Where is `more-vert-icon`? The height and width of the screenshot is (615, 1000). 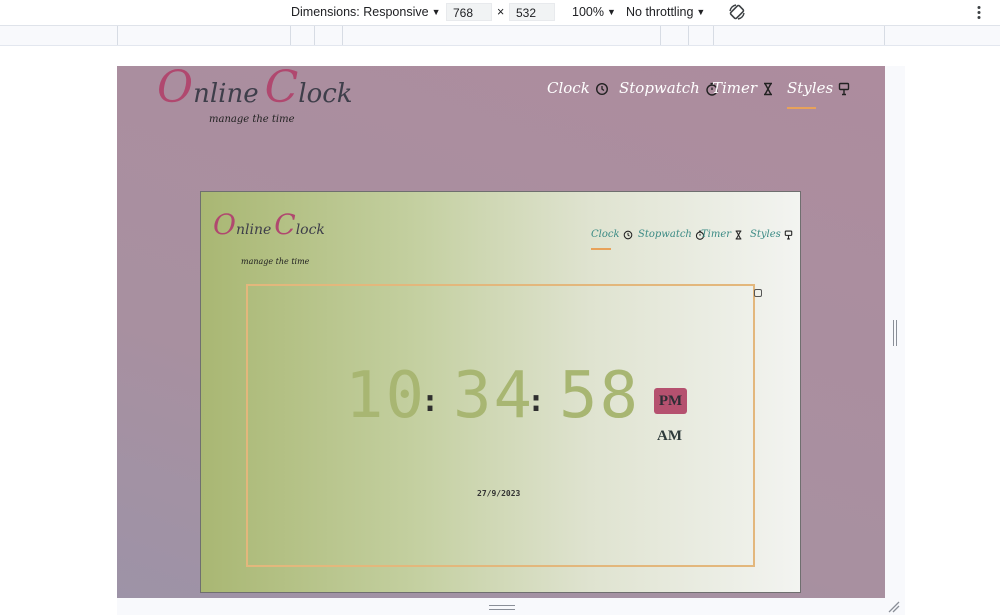
more-vert-icon is located at coordinates (979, 13).